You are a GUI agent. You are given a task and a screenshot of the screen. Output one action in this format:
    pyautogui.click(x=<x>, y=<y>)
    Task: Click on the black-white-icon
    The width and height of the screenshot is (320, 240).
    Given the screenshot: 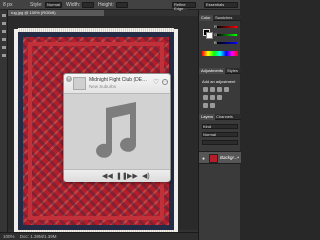 What is the action you would take?
    pyautogui.click(x=219, y=97)
    